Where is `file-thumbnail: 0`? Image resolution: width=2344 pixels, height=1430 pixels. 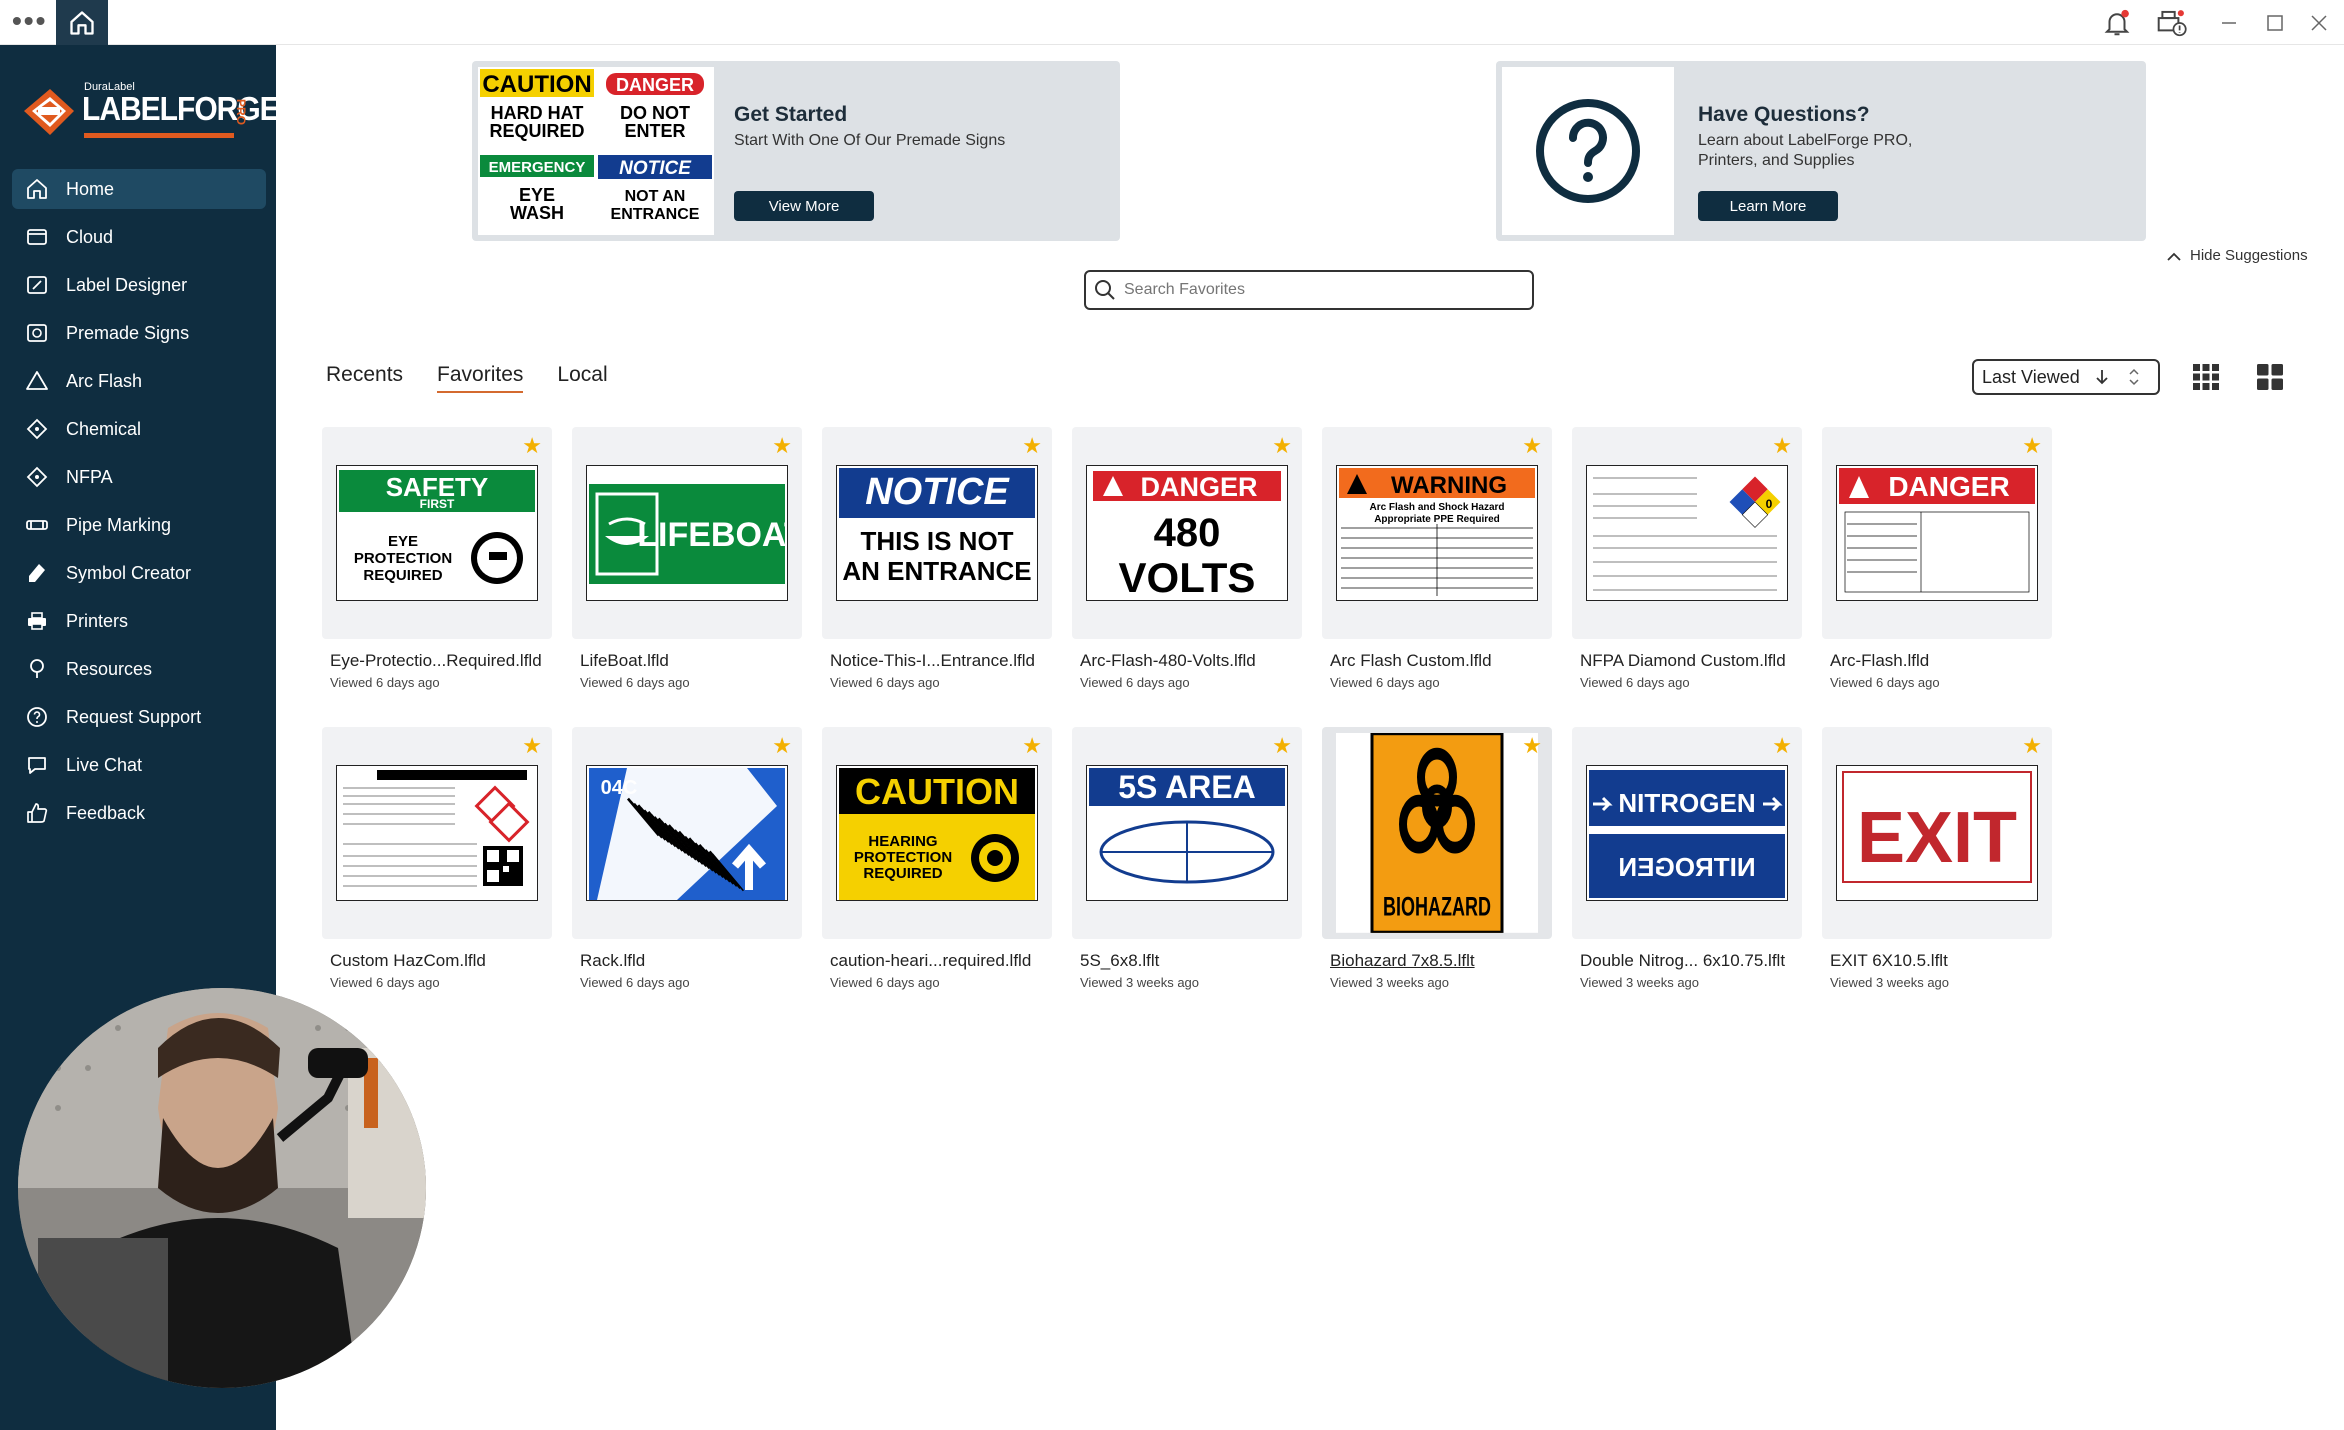
file-thumbnail: 0 is located at coordinates (1687, 533).